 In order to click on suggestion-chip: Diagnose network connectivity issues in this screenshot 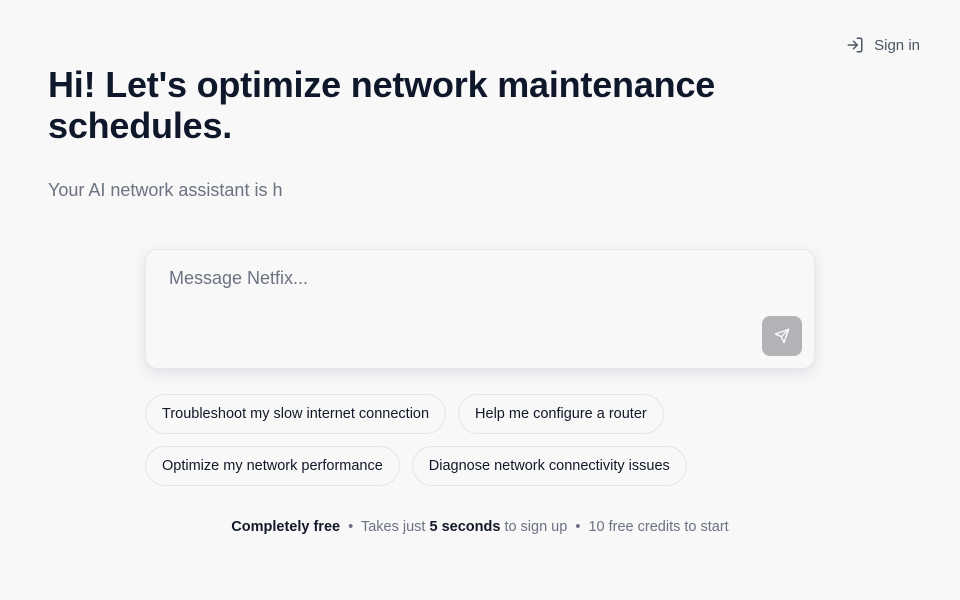, I will do `click(549, 466)`.